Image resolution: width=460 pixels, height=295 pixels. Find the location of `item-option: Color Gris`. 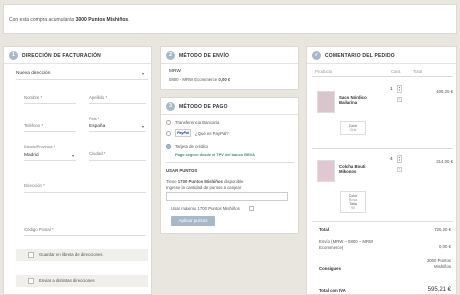

item-option: Color Gris is located at coordinates (353, 128).